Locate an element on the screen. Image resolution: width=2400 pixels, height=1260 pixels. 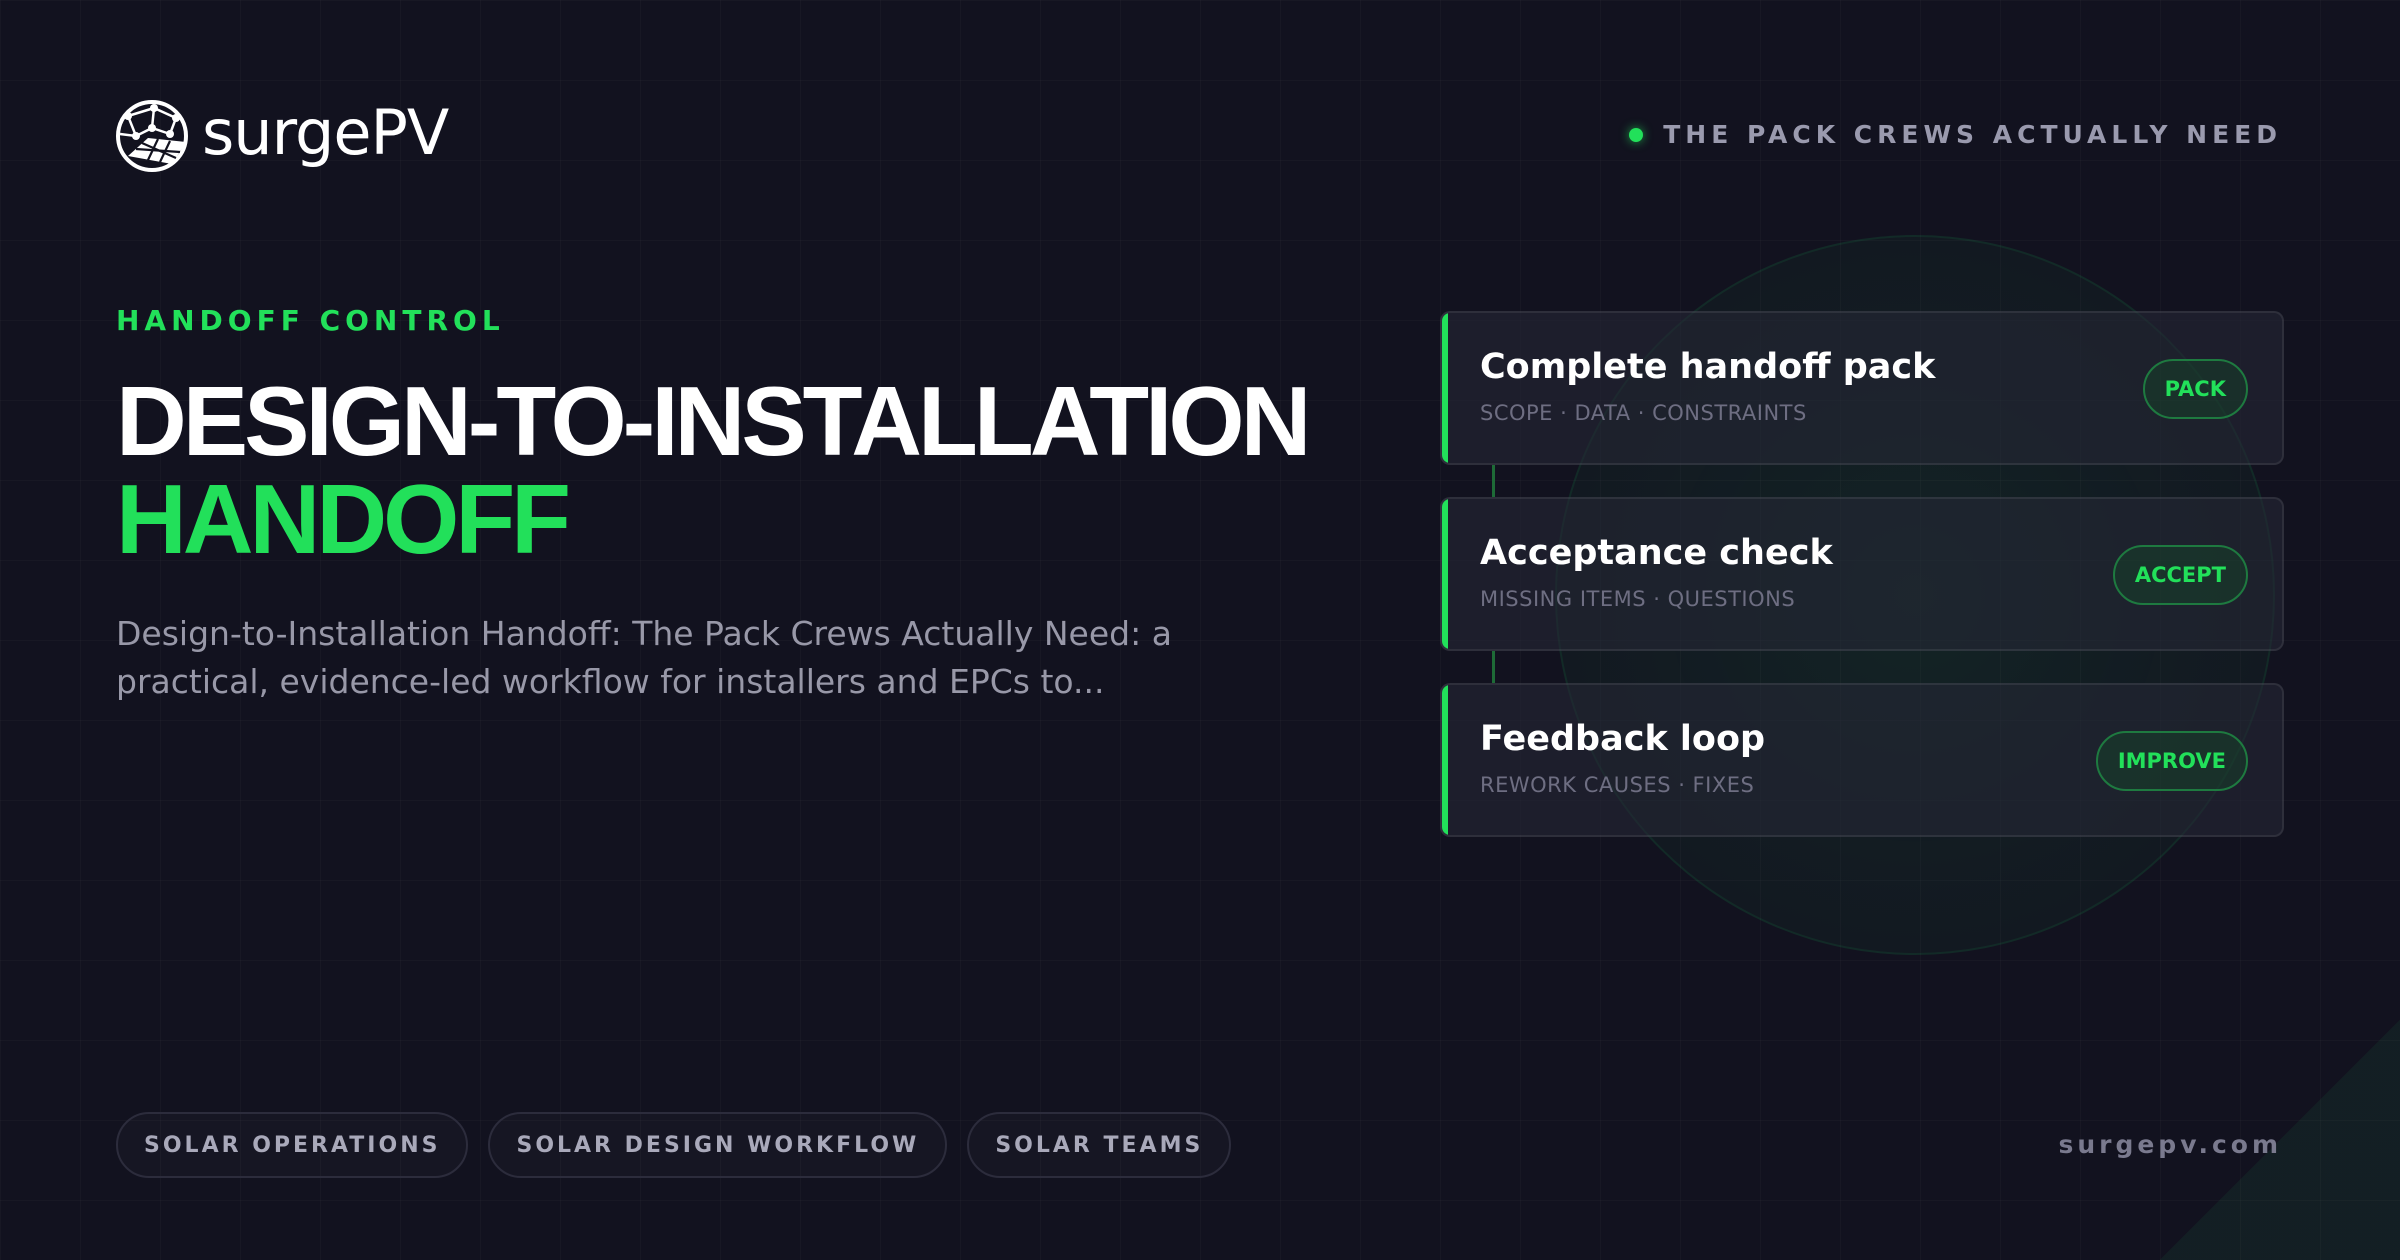
tagline-text: THE PACK CREWS ACTUALLY NEED is located at coordinates (1972, 134).